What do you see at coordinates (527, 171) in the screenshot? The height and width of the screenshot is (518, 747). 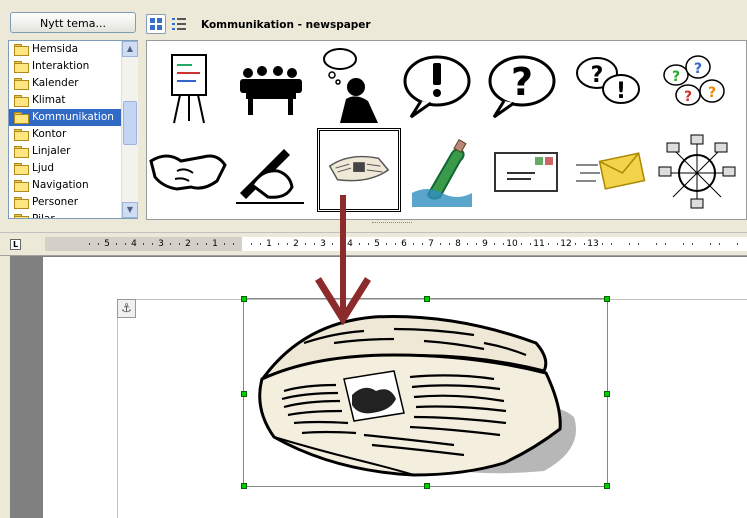 I see `gallery-item-envelope` at bounding box center [527, 171].